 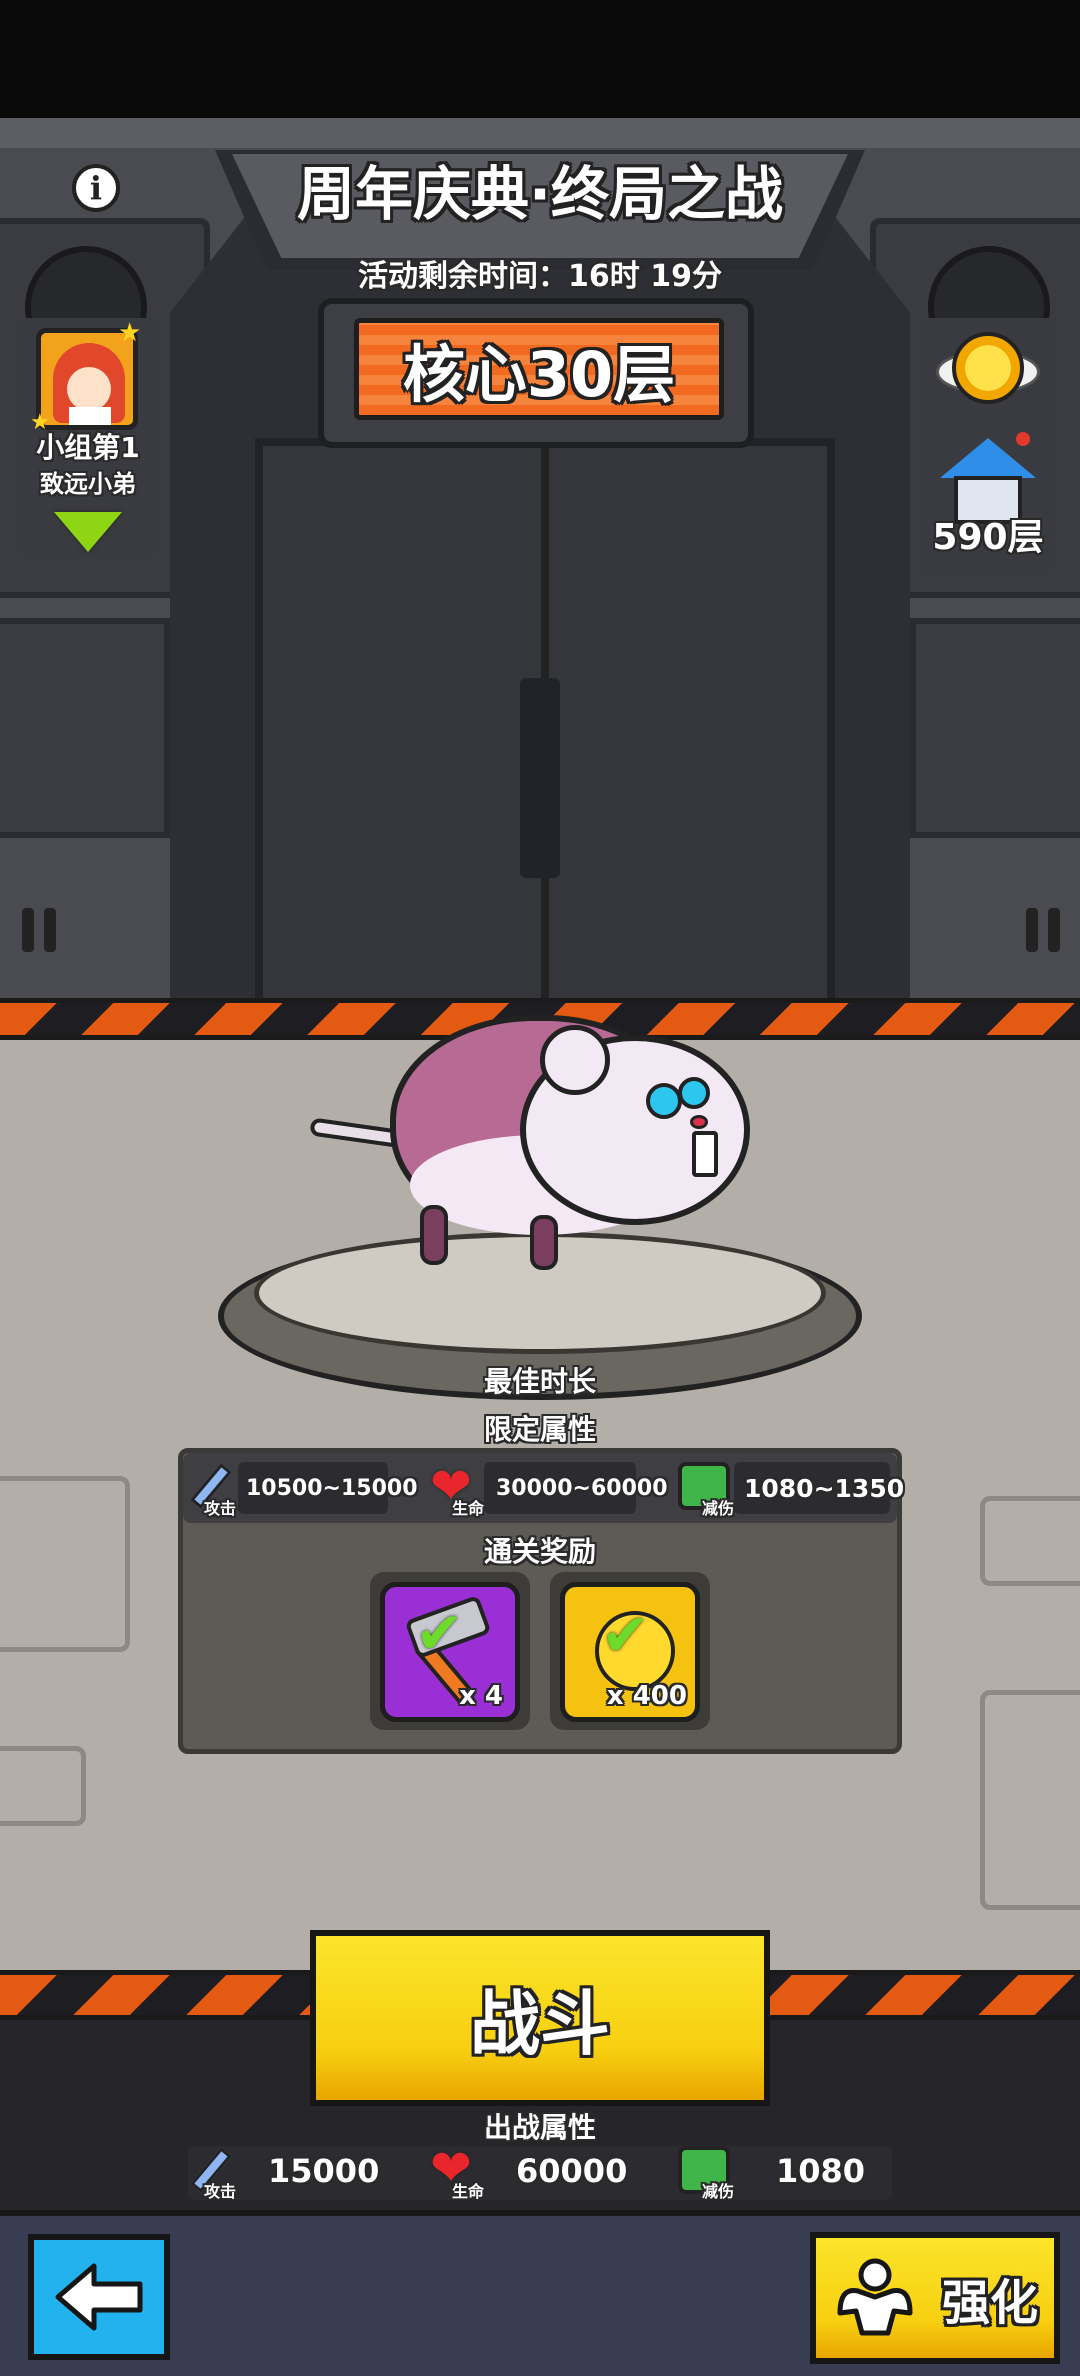 What do you see at coordinates (324, 2171) in the screenshot?
I see `deploy-attack-value: 15000` at bounding box center [324, 2171].